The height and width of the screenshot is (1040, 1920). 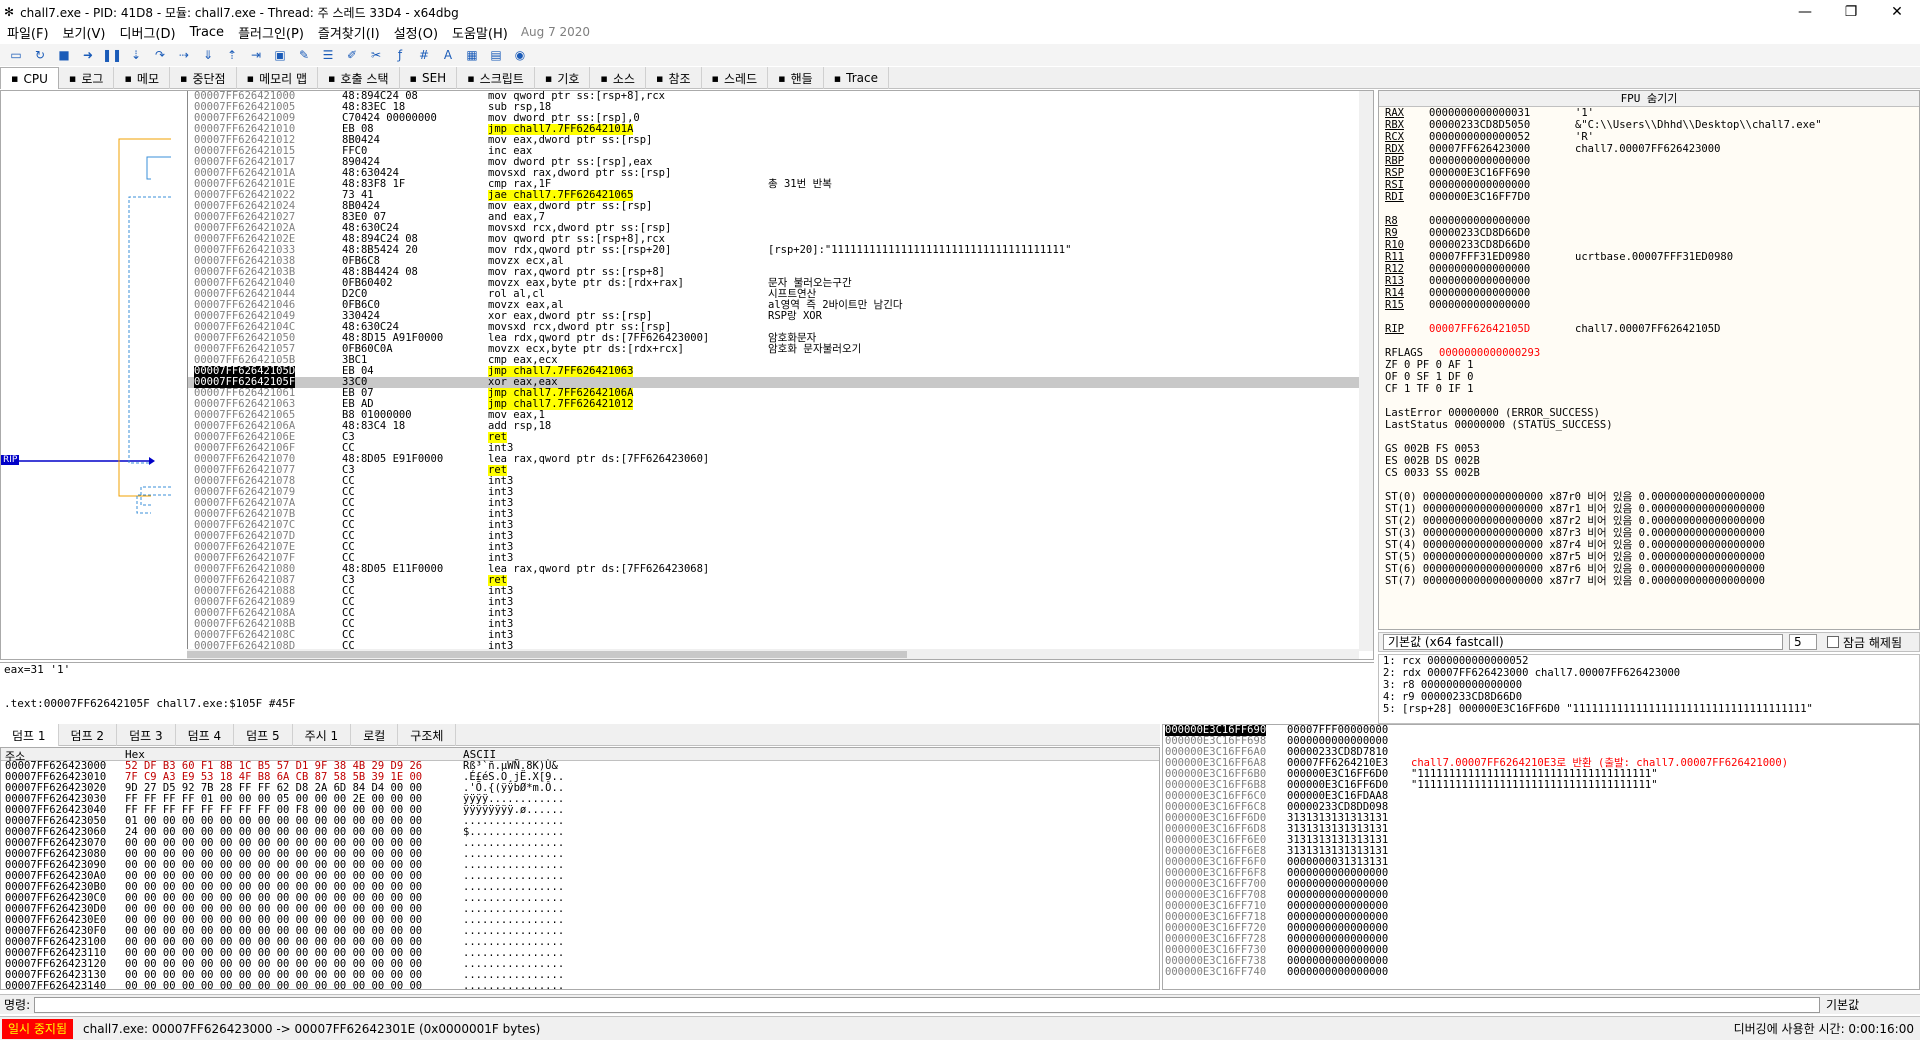 I want to click on menu-item: 도움말(H), so click(x=480, y=32).